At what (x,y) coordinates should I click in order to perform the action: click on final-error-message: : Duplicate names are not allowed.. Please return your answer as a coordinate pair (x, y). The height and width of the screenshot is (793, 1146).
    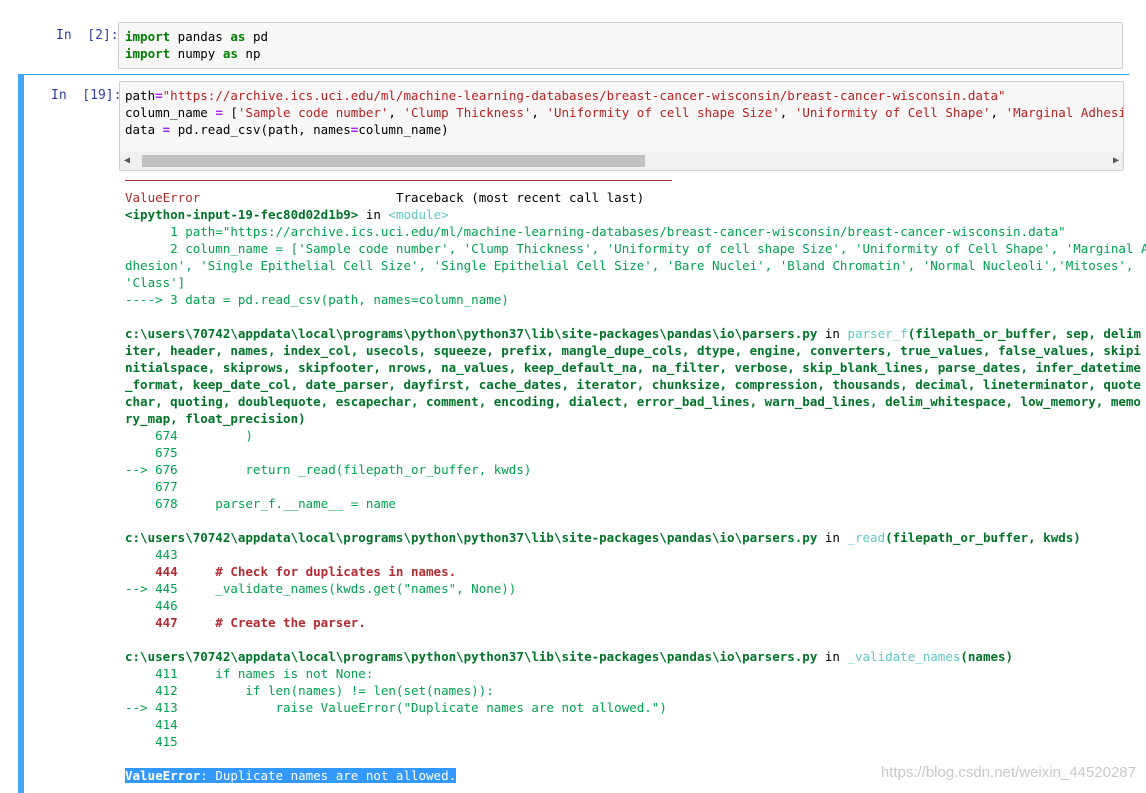
    Looking at the image, I should click on (328, 775).